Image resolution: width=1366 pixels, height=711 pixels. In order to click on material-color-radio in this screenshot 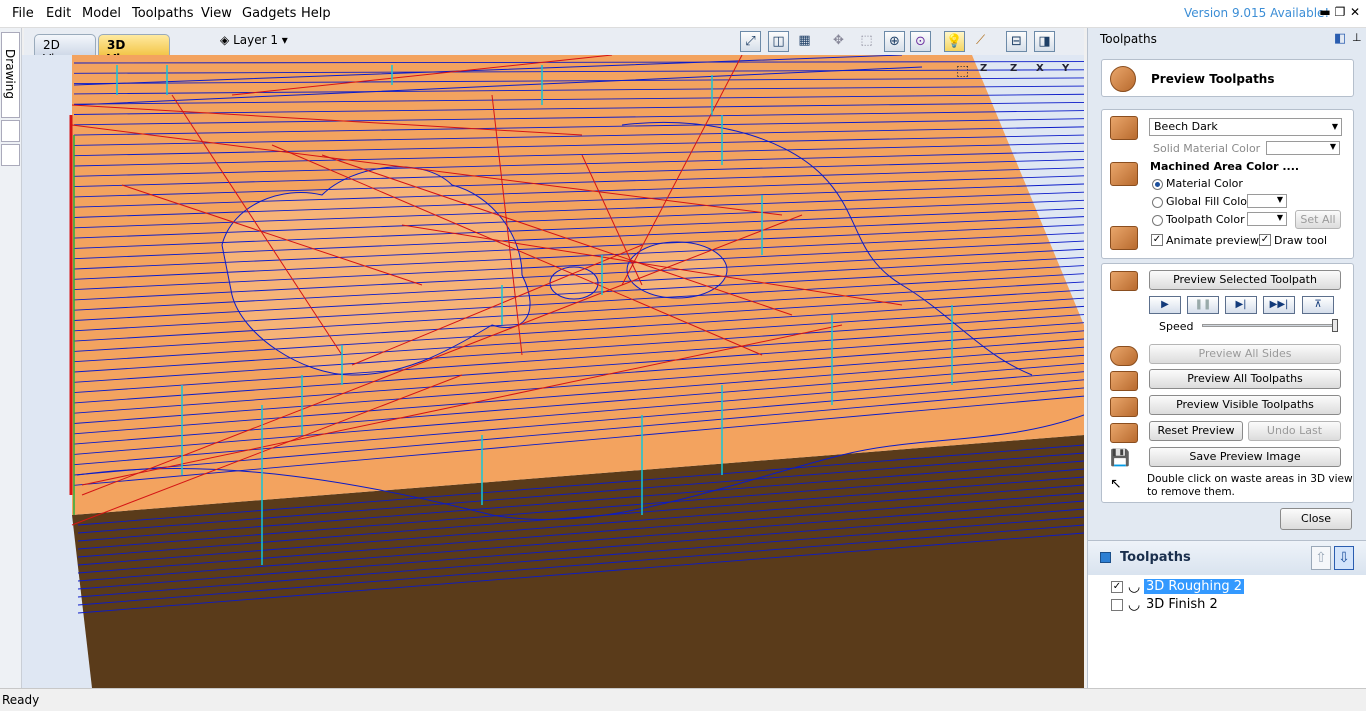, I will do `click(1157, 184)`.